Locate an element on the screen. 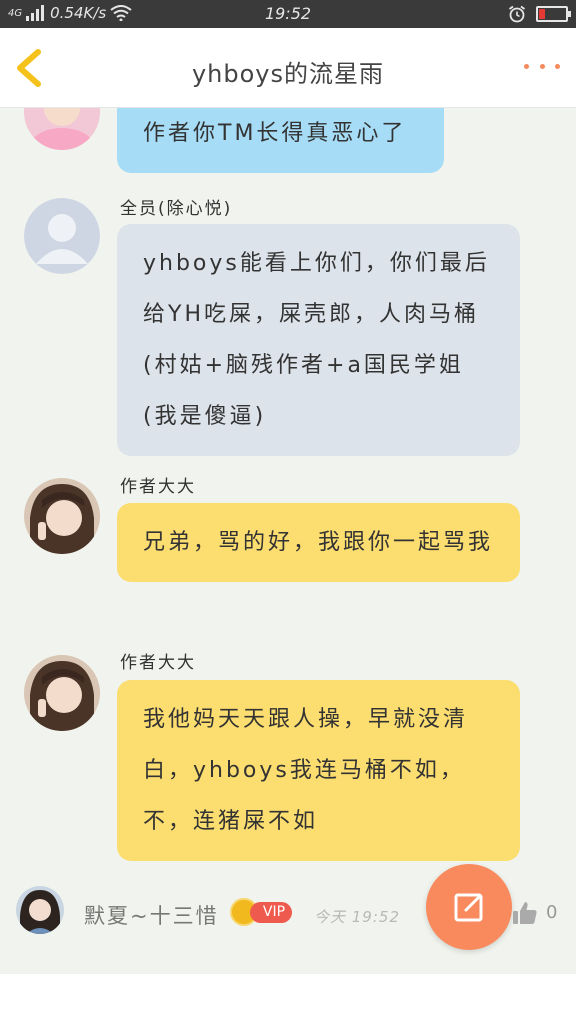  commenter-avatar is located at coordinates (40, 910).